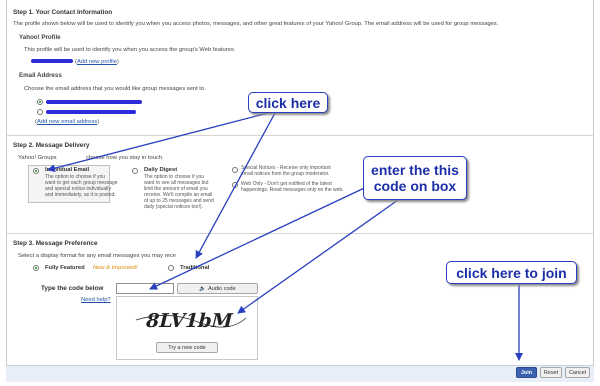 This screenshot has height=386, width=600. I want to click on new-improved-label: New & Improved!, so click(115, 268).